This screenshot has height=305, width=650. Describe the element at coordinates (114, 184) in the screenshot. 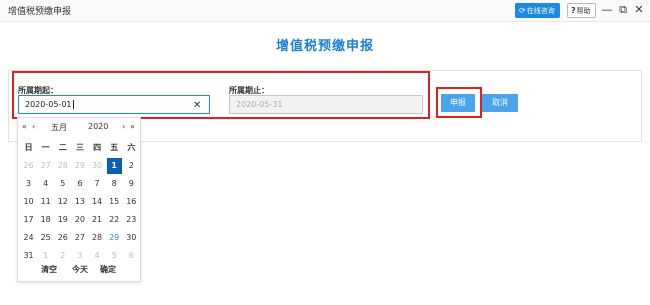

I see `calendar-day: 8` at that location.